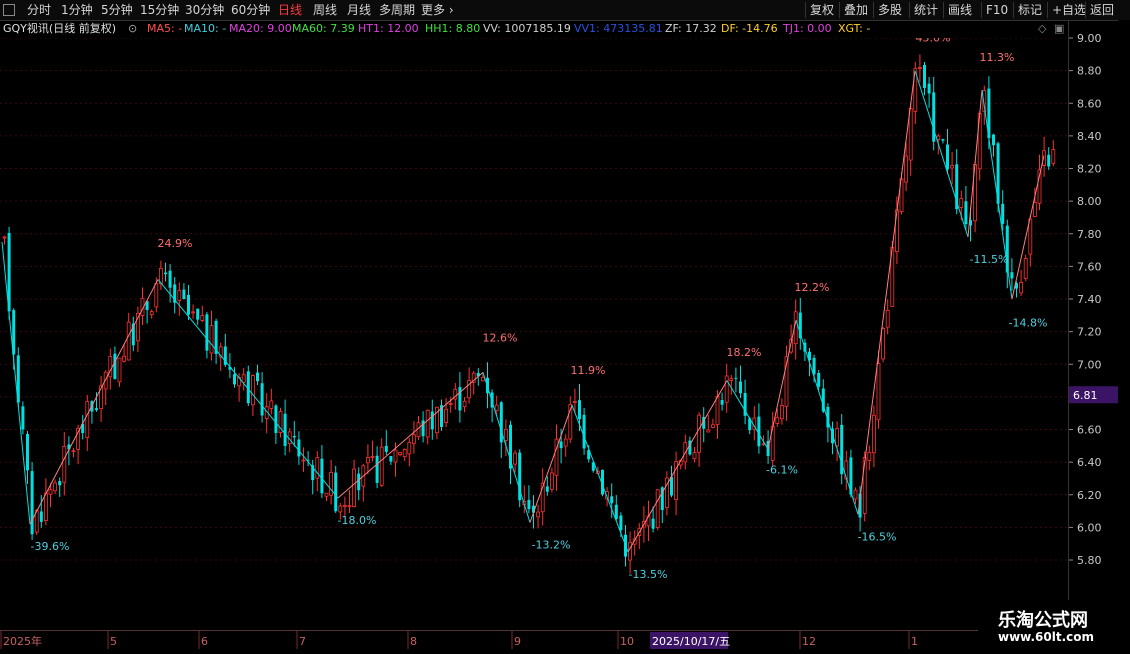  I want to click on tab-period-6: 日线, so click(290, 10).